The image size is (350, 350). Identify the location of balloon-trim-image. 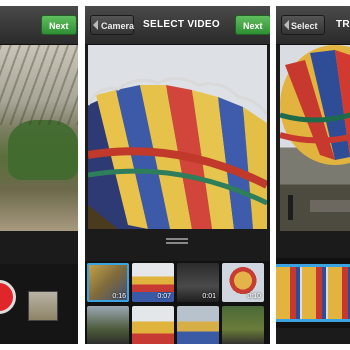
(315, 132).